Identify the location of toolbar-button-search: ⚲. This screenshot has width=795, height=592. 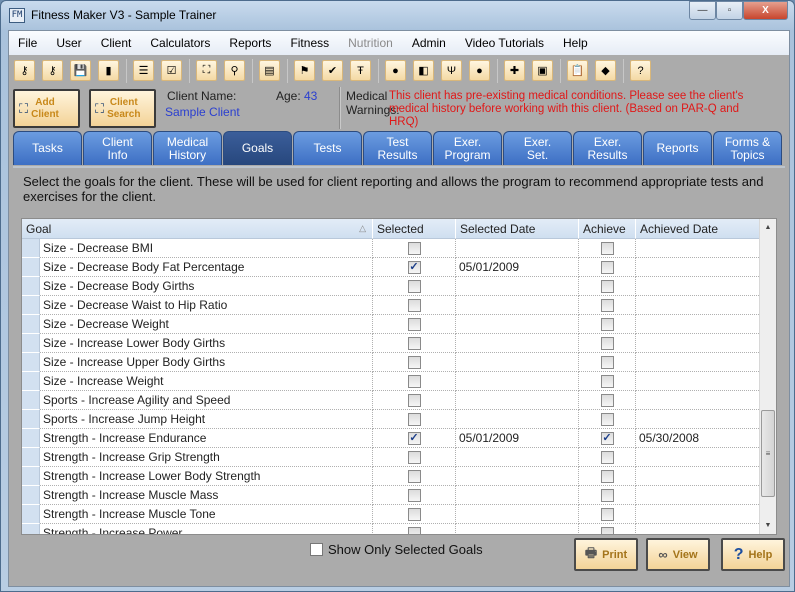
(234, 70).